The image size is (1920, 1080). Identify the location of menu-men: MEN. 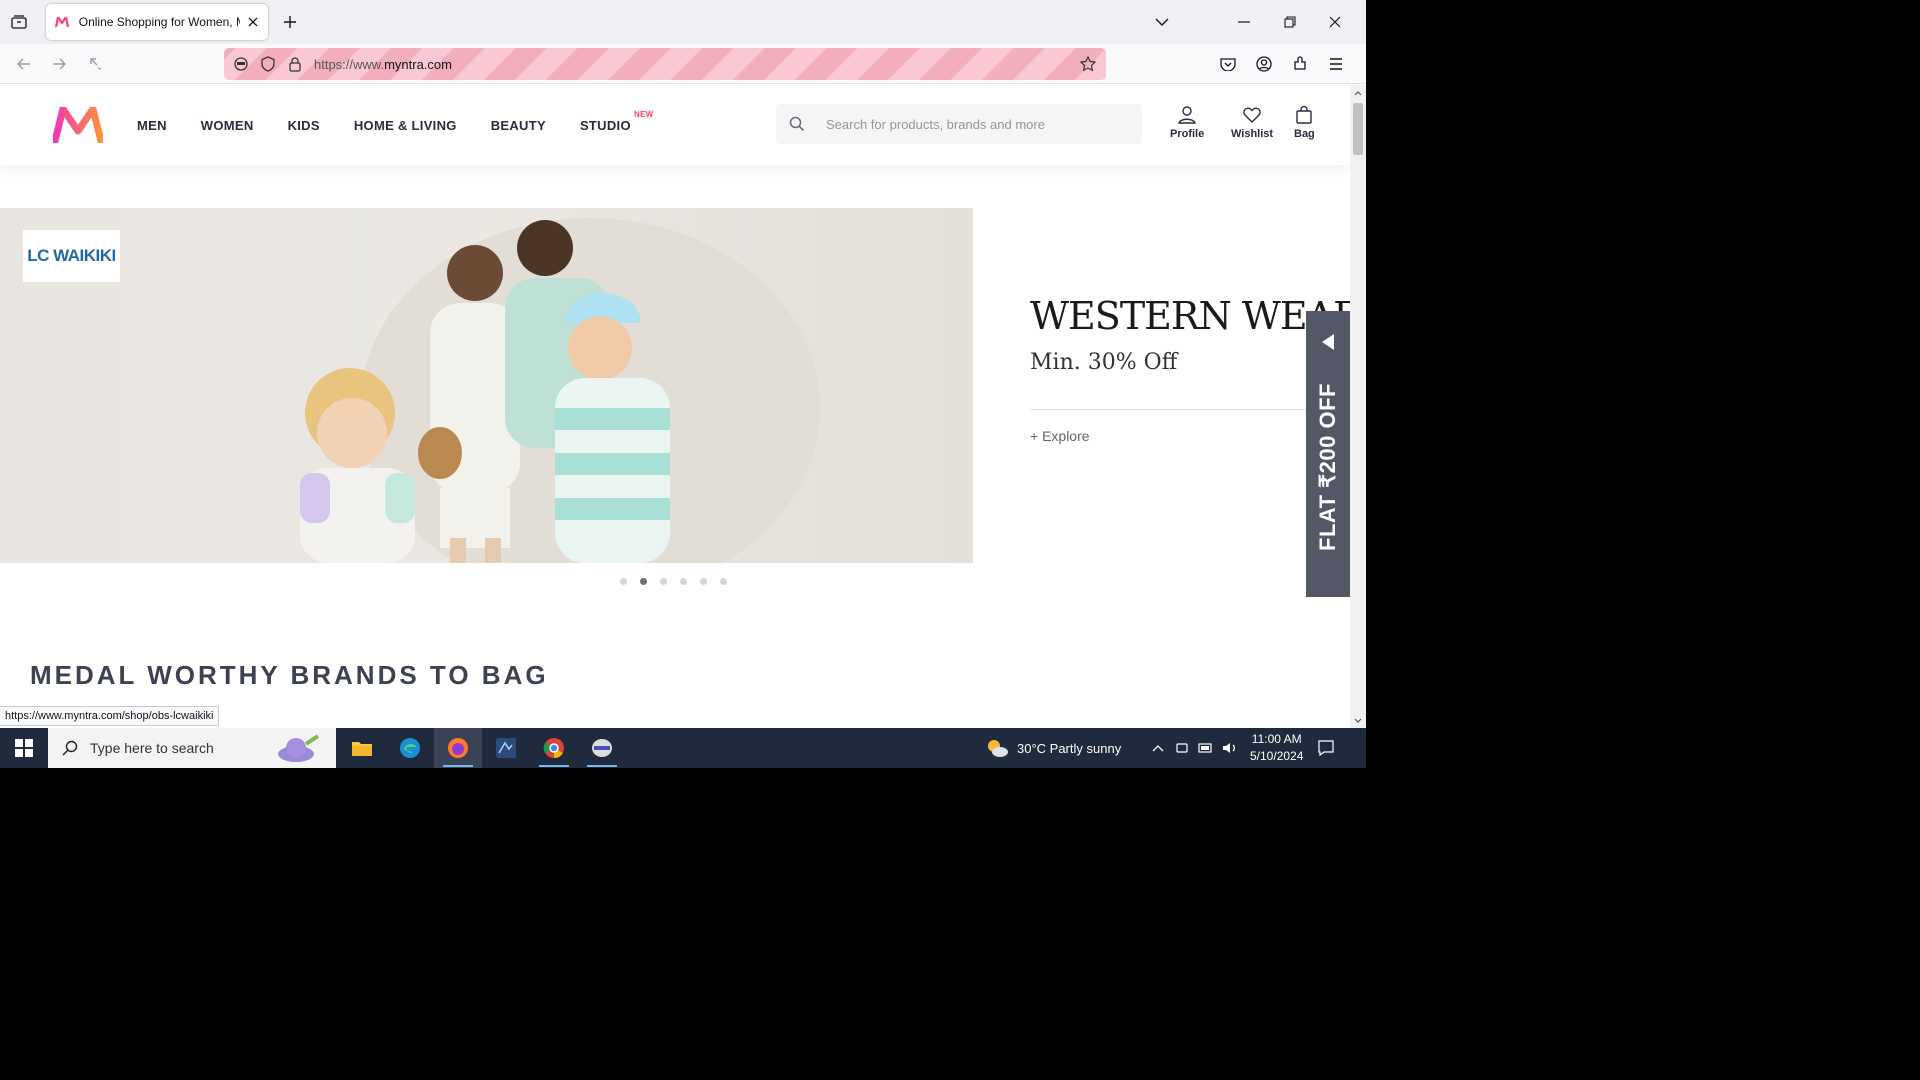
(152, 125).